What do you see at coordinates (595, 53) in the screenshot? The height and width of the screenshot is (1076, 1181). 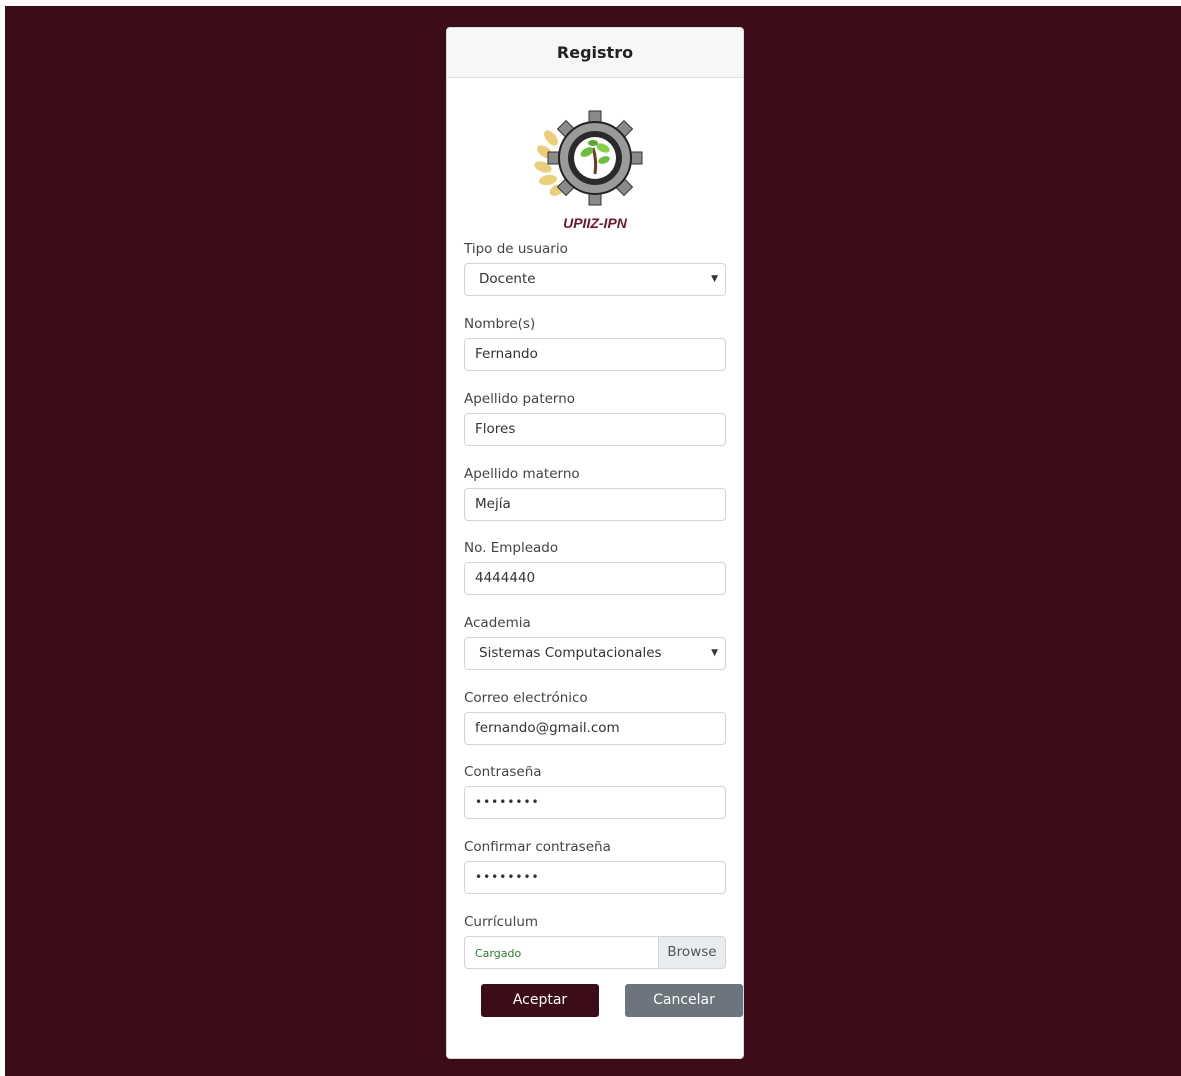 I see `card-title: Registro` at bounding box center [595, 53].